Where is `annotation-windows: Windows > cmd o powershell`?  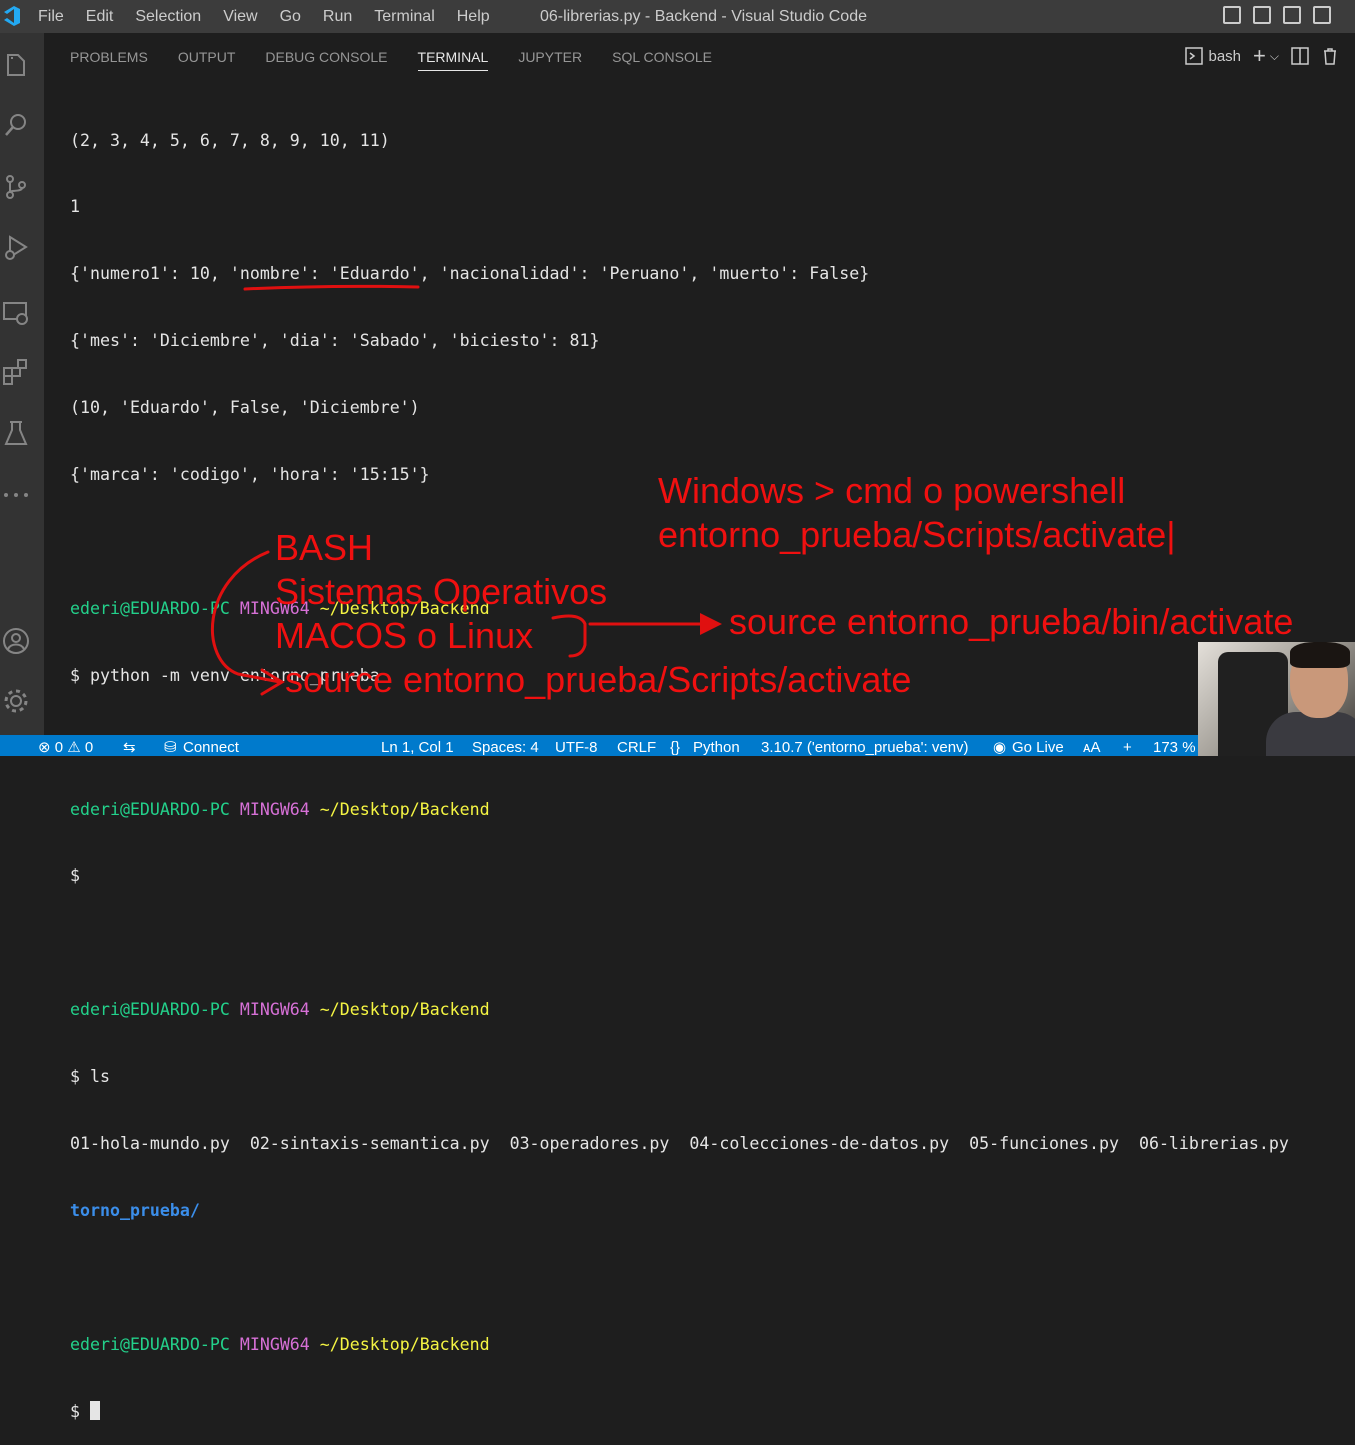 annotation-windows: Windows > cmd o powershell is located at coordinates (891, 491).